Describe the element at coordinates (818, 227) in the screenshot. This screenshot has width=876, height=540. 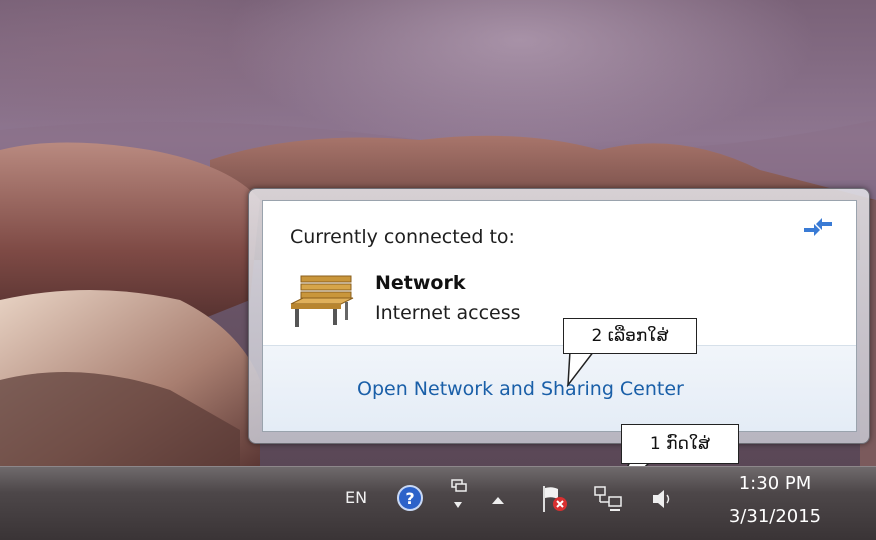
I see `refresh-connections-icon` at that location.